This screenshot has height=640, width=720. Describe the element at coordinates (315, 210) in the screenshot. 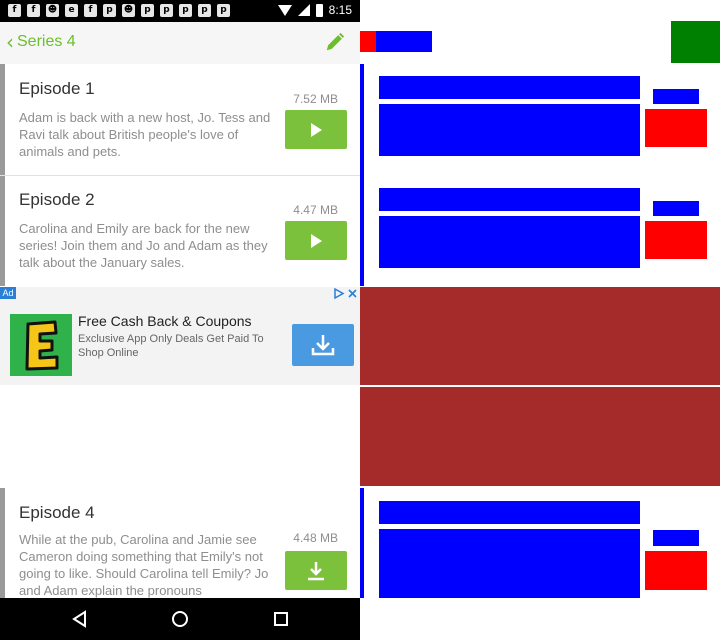

I see `episode-size: 4.47 MB` at that location.